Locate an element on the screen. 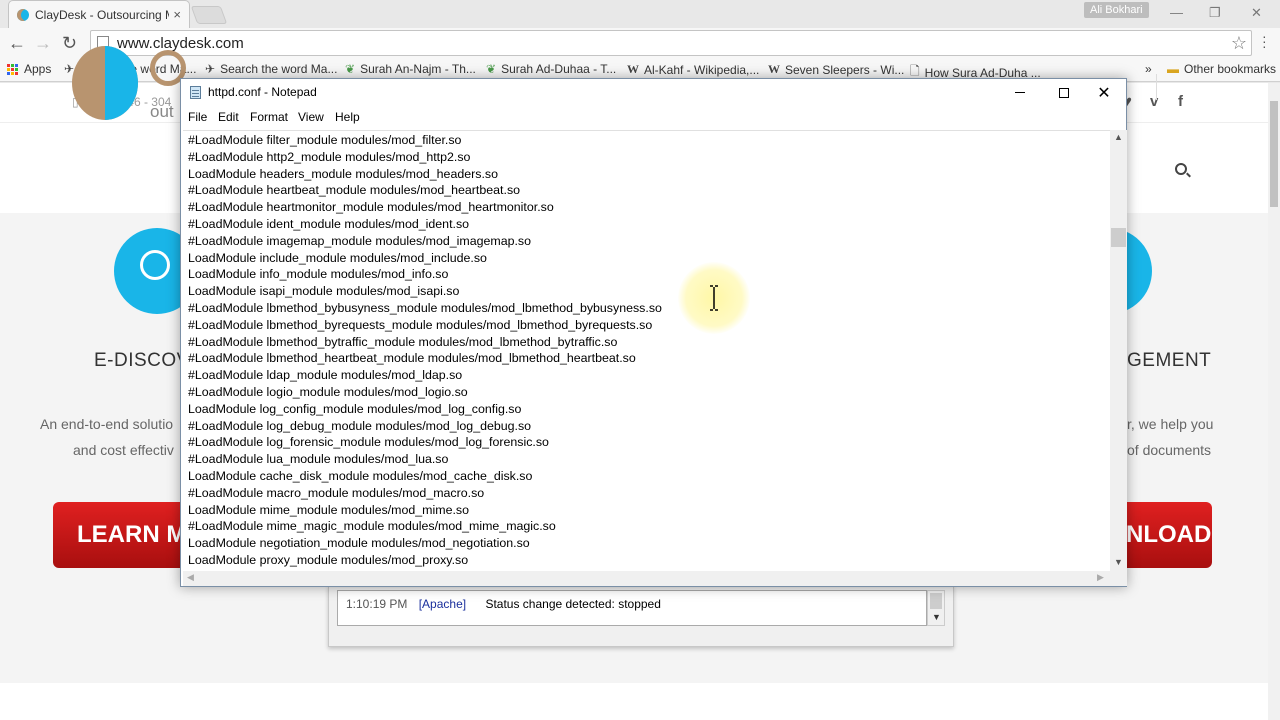  close-icon: ✕ is located at coordinates (1104, 93).